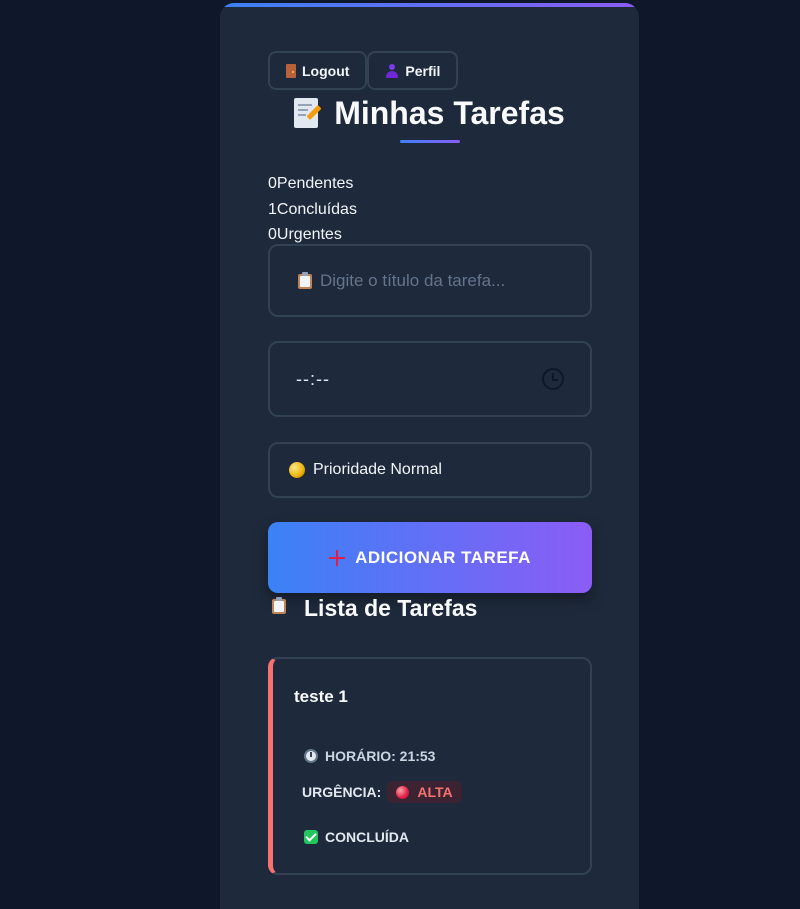 The height and width of the screenshot is (909, 800). I want to click on top-nav: Logout Perfil, so click(363, 70).